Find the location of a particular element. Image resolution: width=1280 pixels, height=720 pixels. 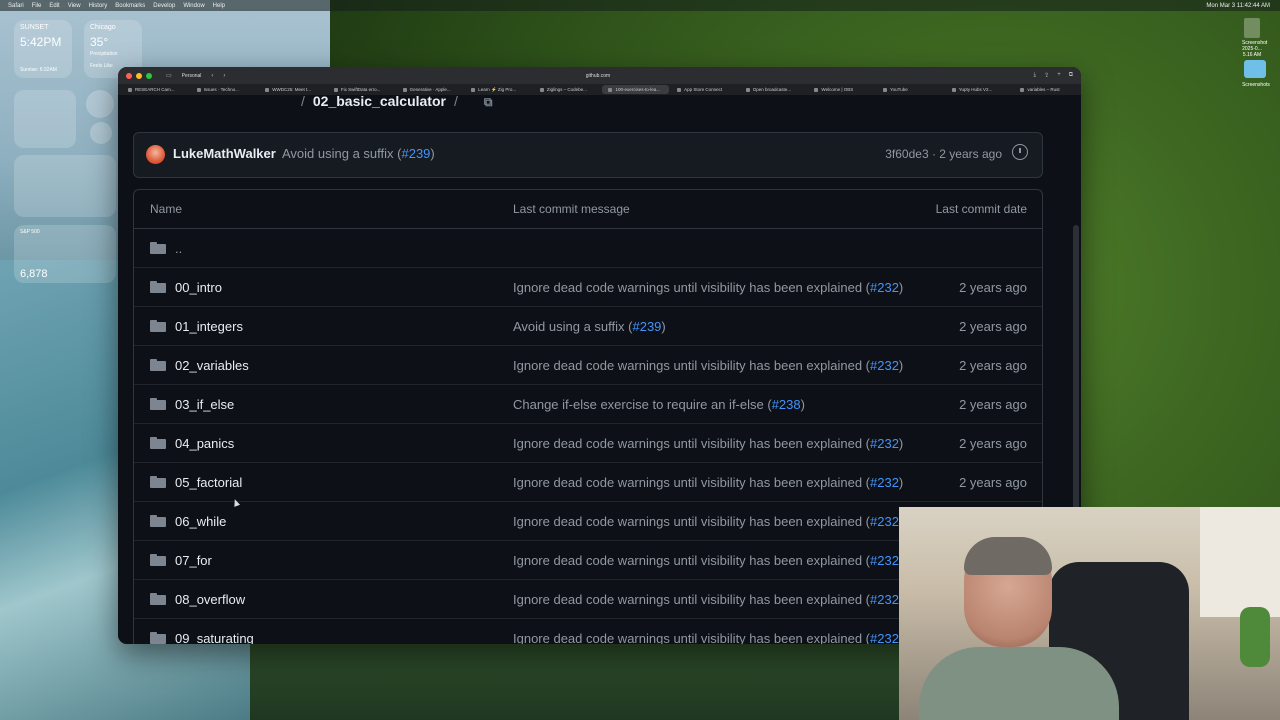

commit-message-link: Avoid using a suffix (#239) is located at coordinates (589, 326).